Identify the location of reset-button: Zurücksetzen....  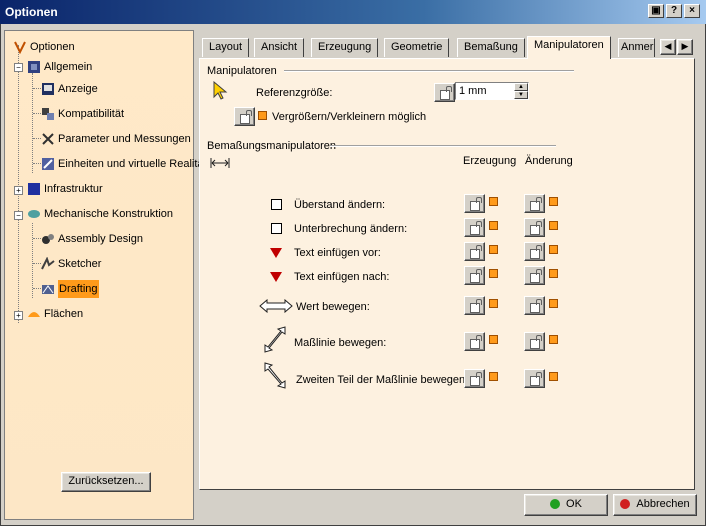
(106, 482).